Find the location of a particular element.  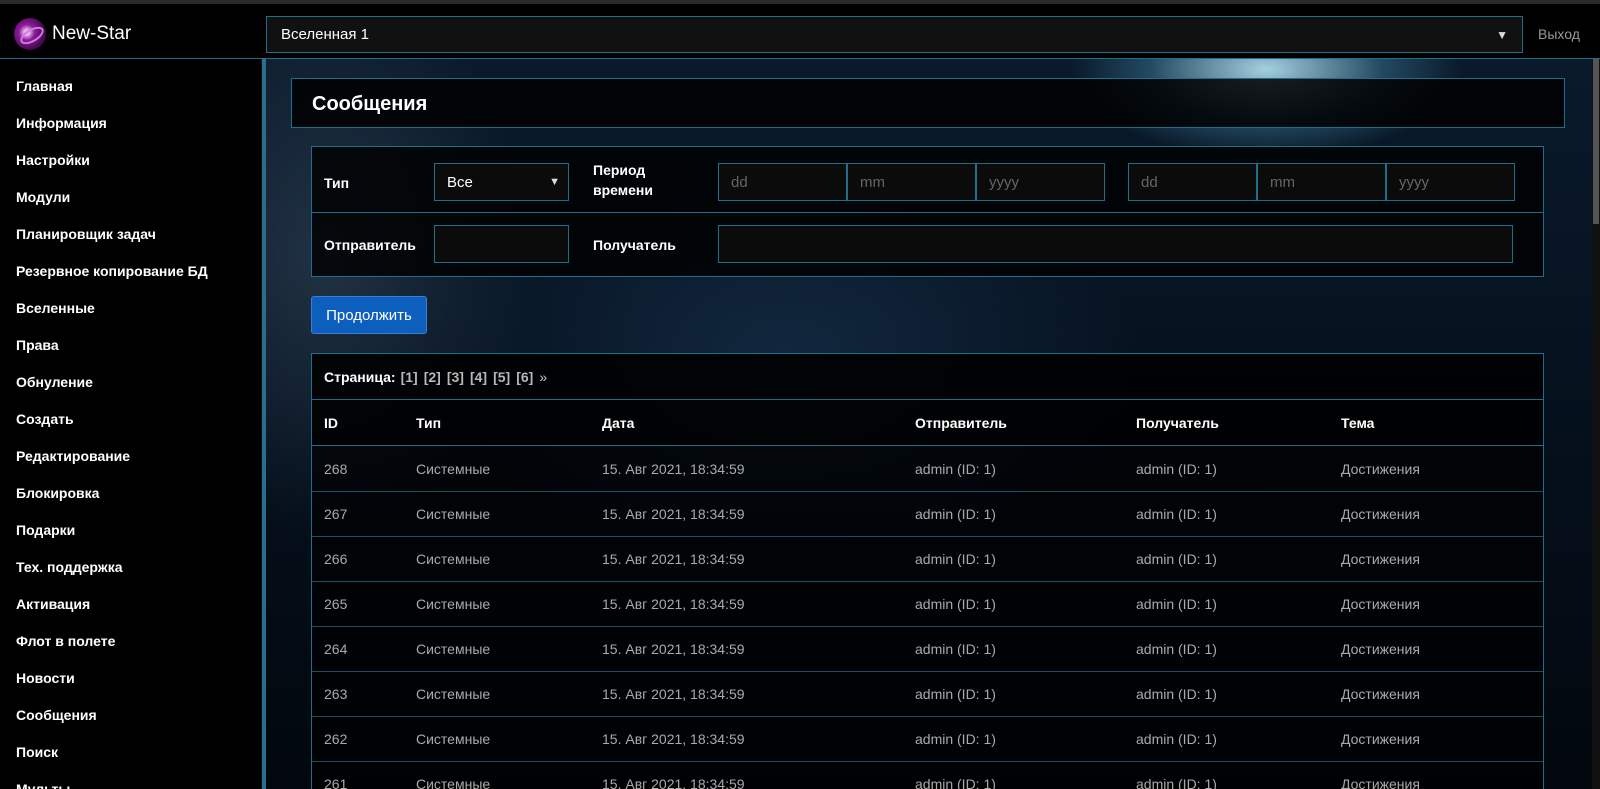

pagination-label: Страница: is located at coordinates (360, 376).